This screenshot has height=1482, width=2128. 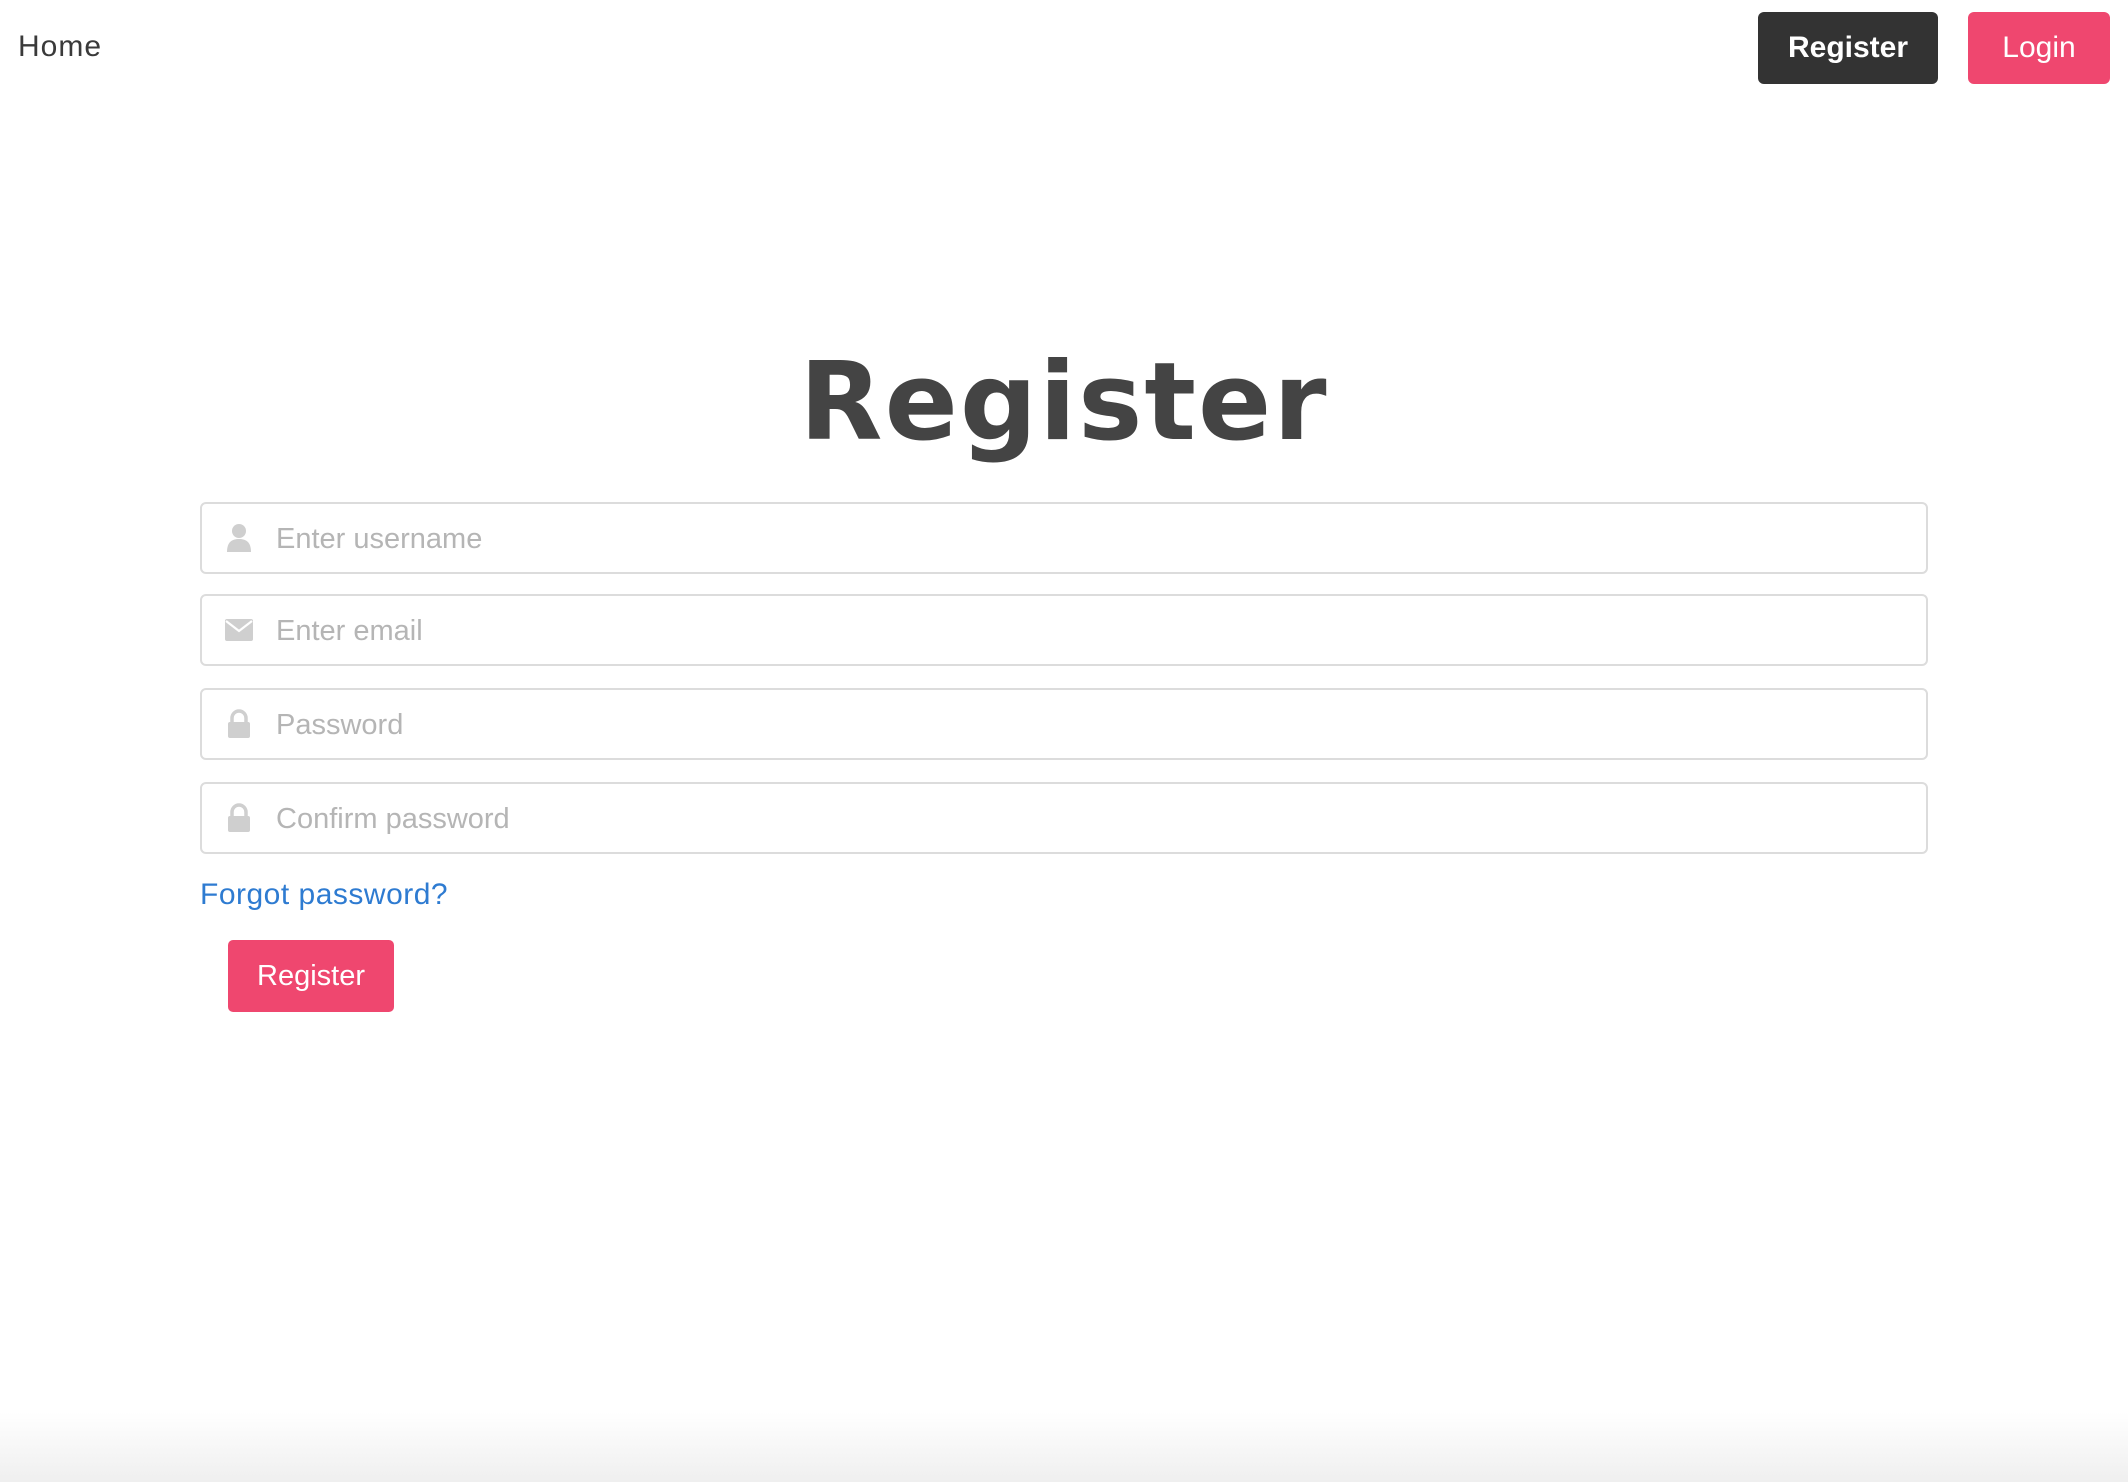 I want to click on bottom-shadow, so click(x=1064, y=1447).